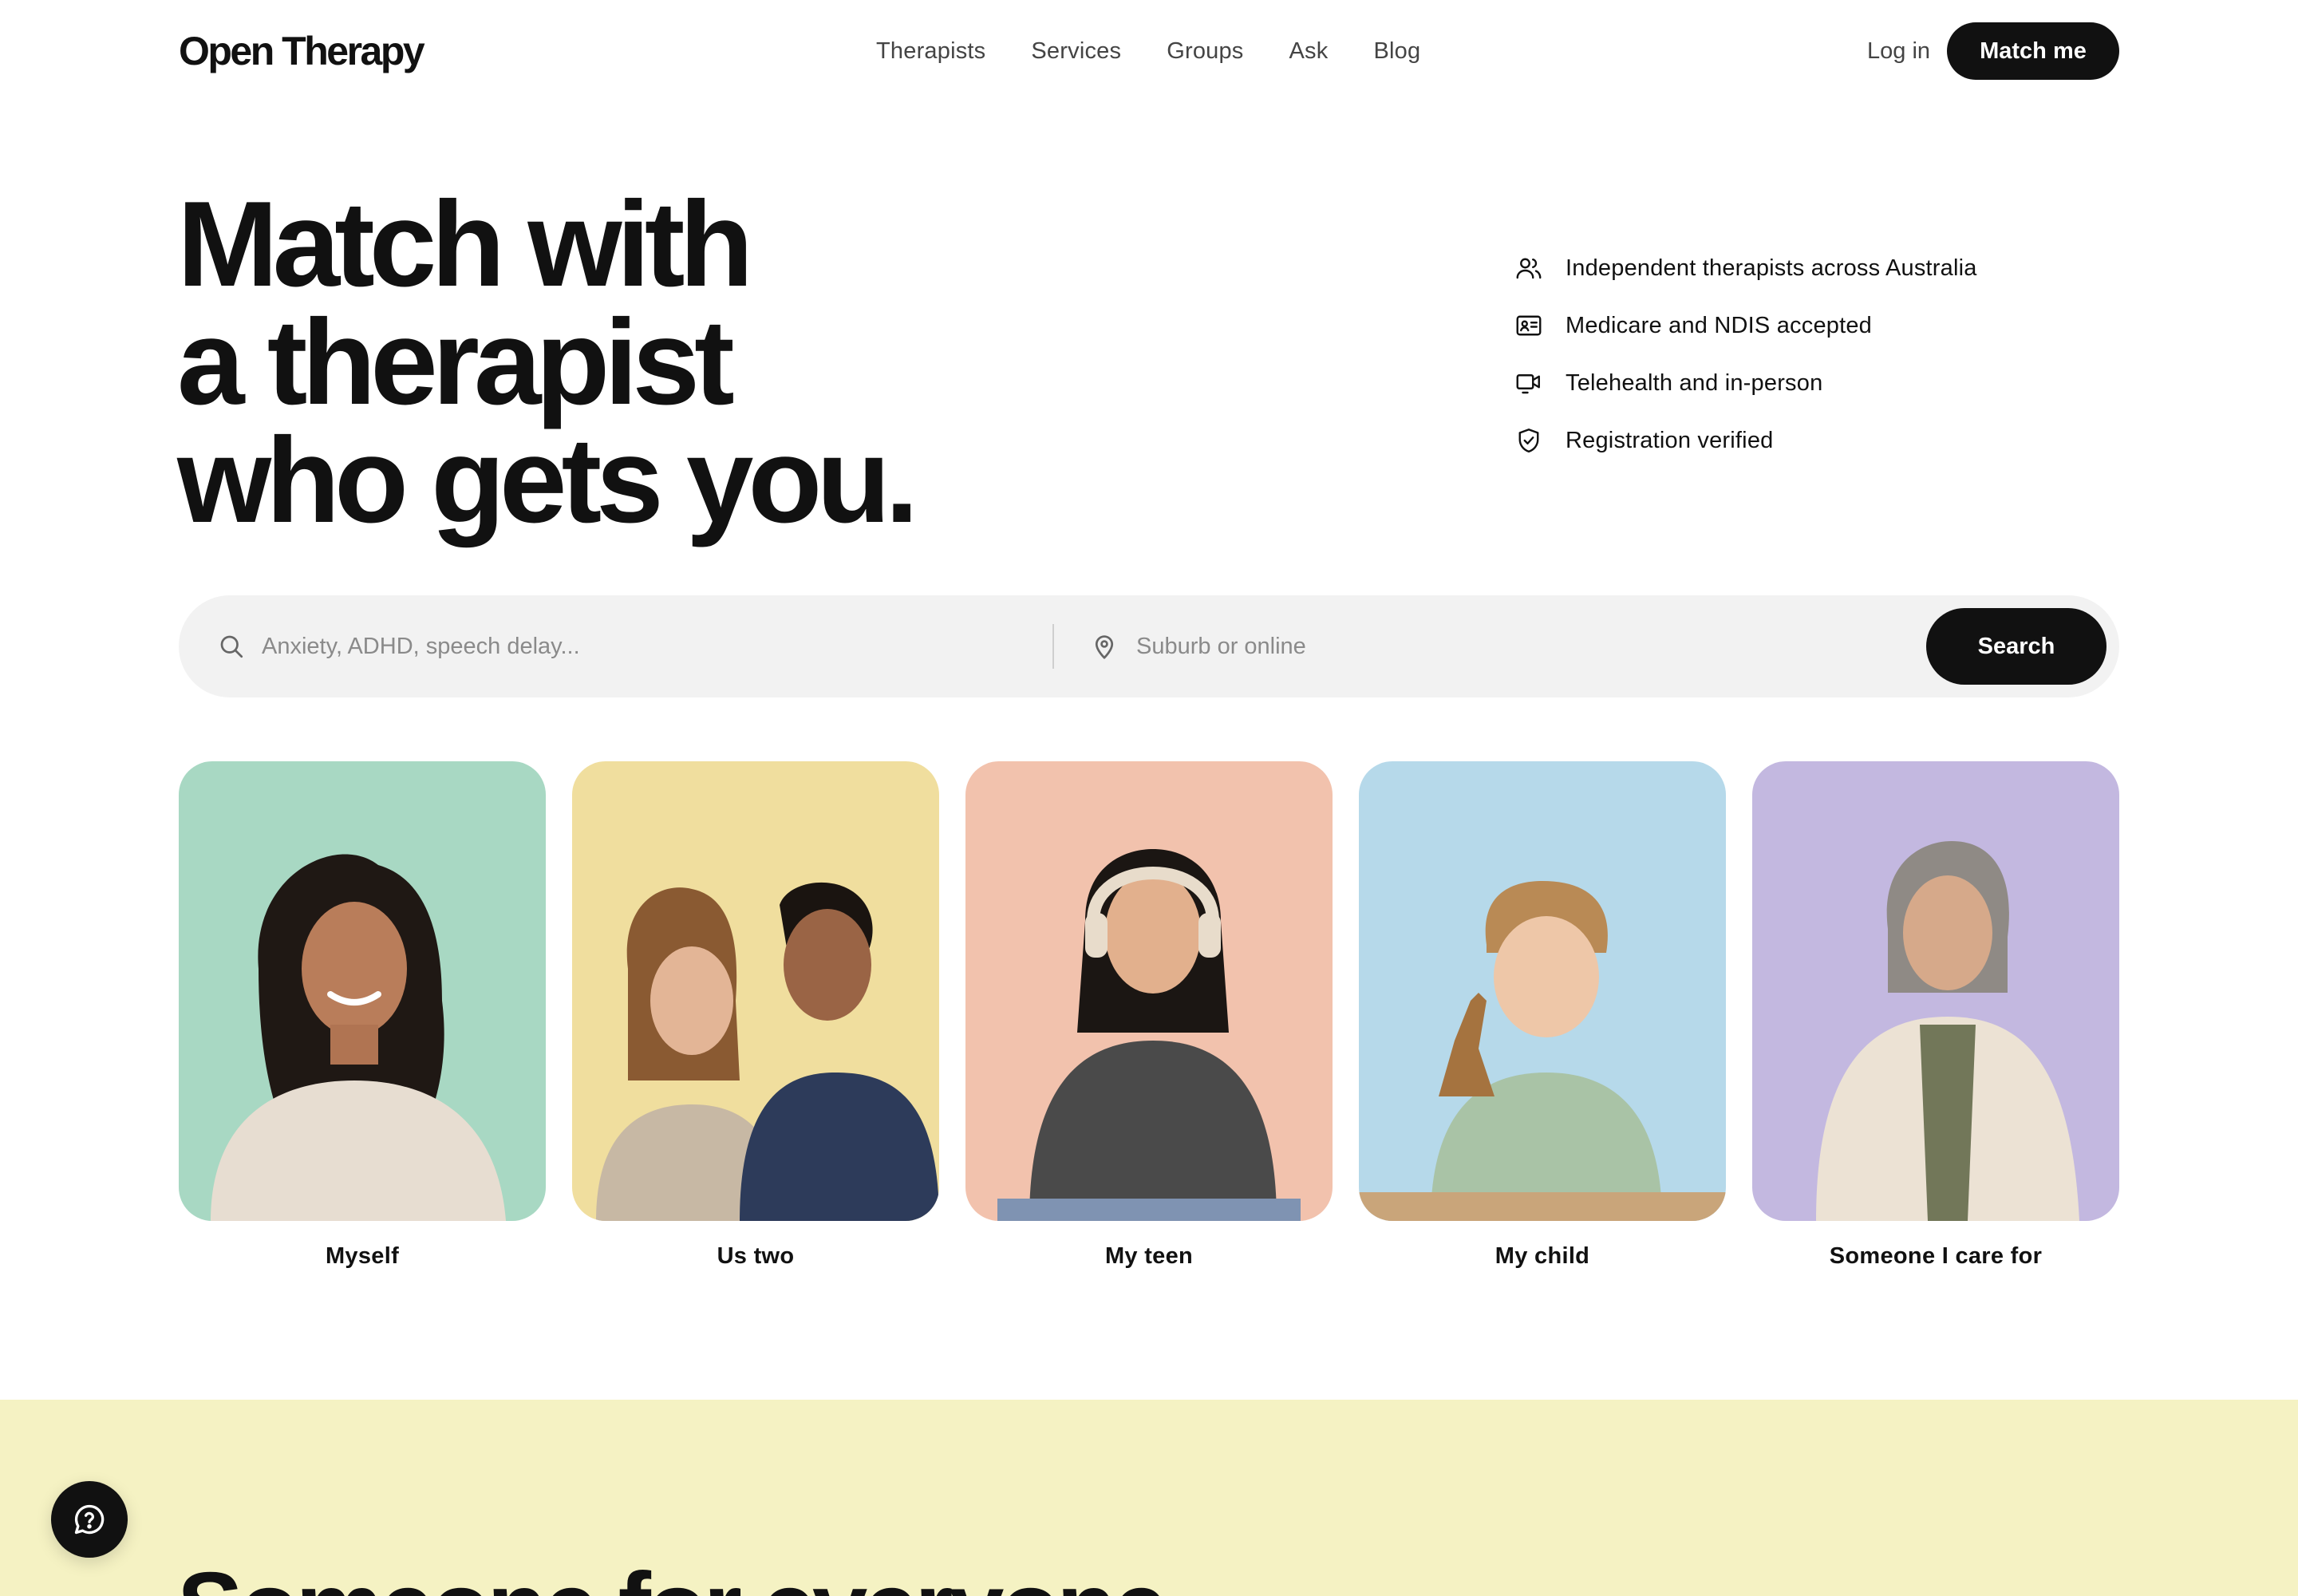 The image size is (2298, 1596). Describe the element at coordinates (1149, 1498) in the screenshot. I see `someone-for-everyone-section: Someone for everyone` at that location.